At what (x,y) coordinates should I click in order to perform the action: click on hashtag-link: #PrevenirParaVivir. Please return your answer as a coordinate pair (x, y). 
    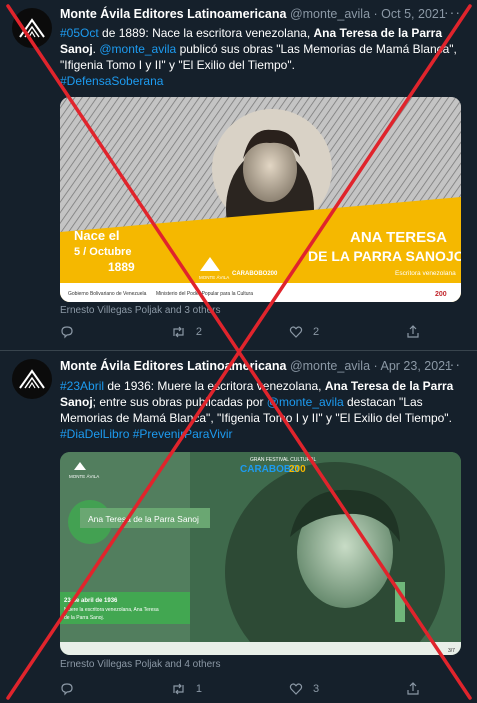
    Looking at the image, I should click on (183, 434).